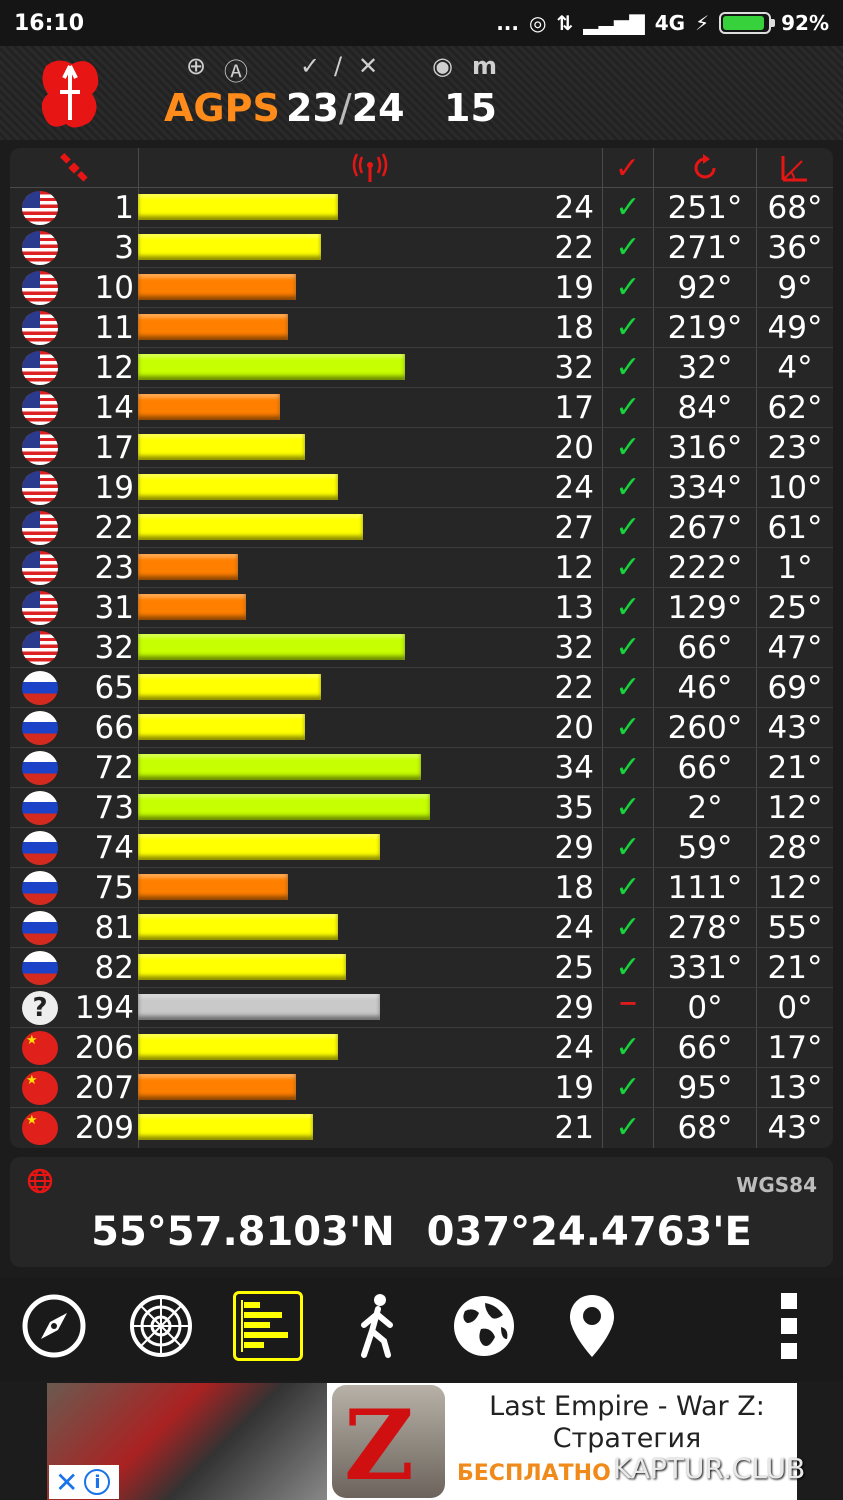 The image size is (843, 1500). What do you see at coordinates (705, 808) in the screenshot?
I see `azimuth-value: 2°` at bounding box center [705, 808].